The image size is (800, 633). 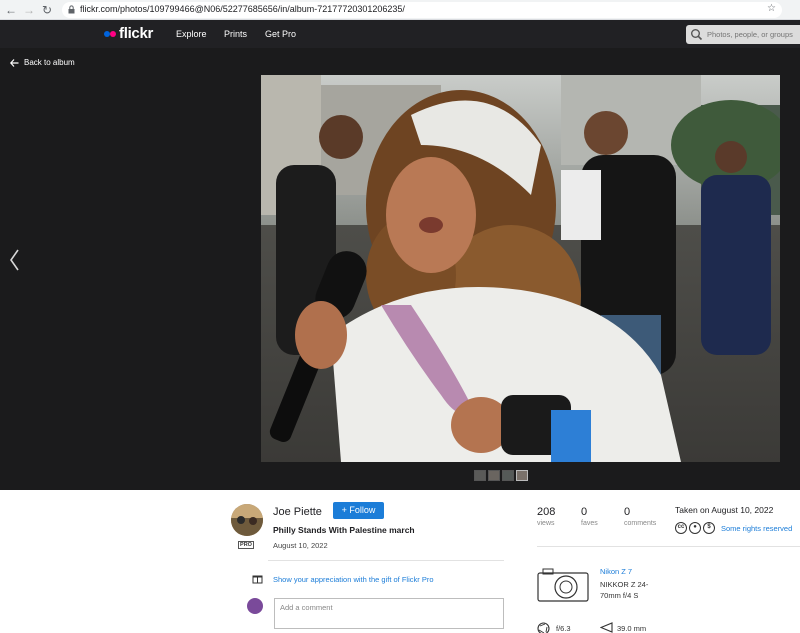 I want to click on cc-icon: cc, so click(x=681, y=528).